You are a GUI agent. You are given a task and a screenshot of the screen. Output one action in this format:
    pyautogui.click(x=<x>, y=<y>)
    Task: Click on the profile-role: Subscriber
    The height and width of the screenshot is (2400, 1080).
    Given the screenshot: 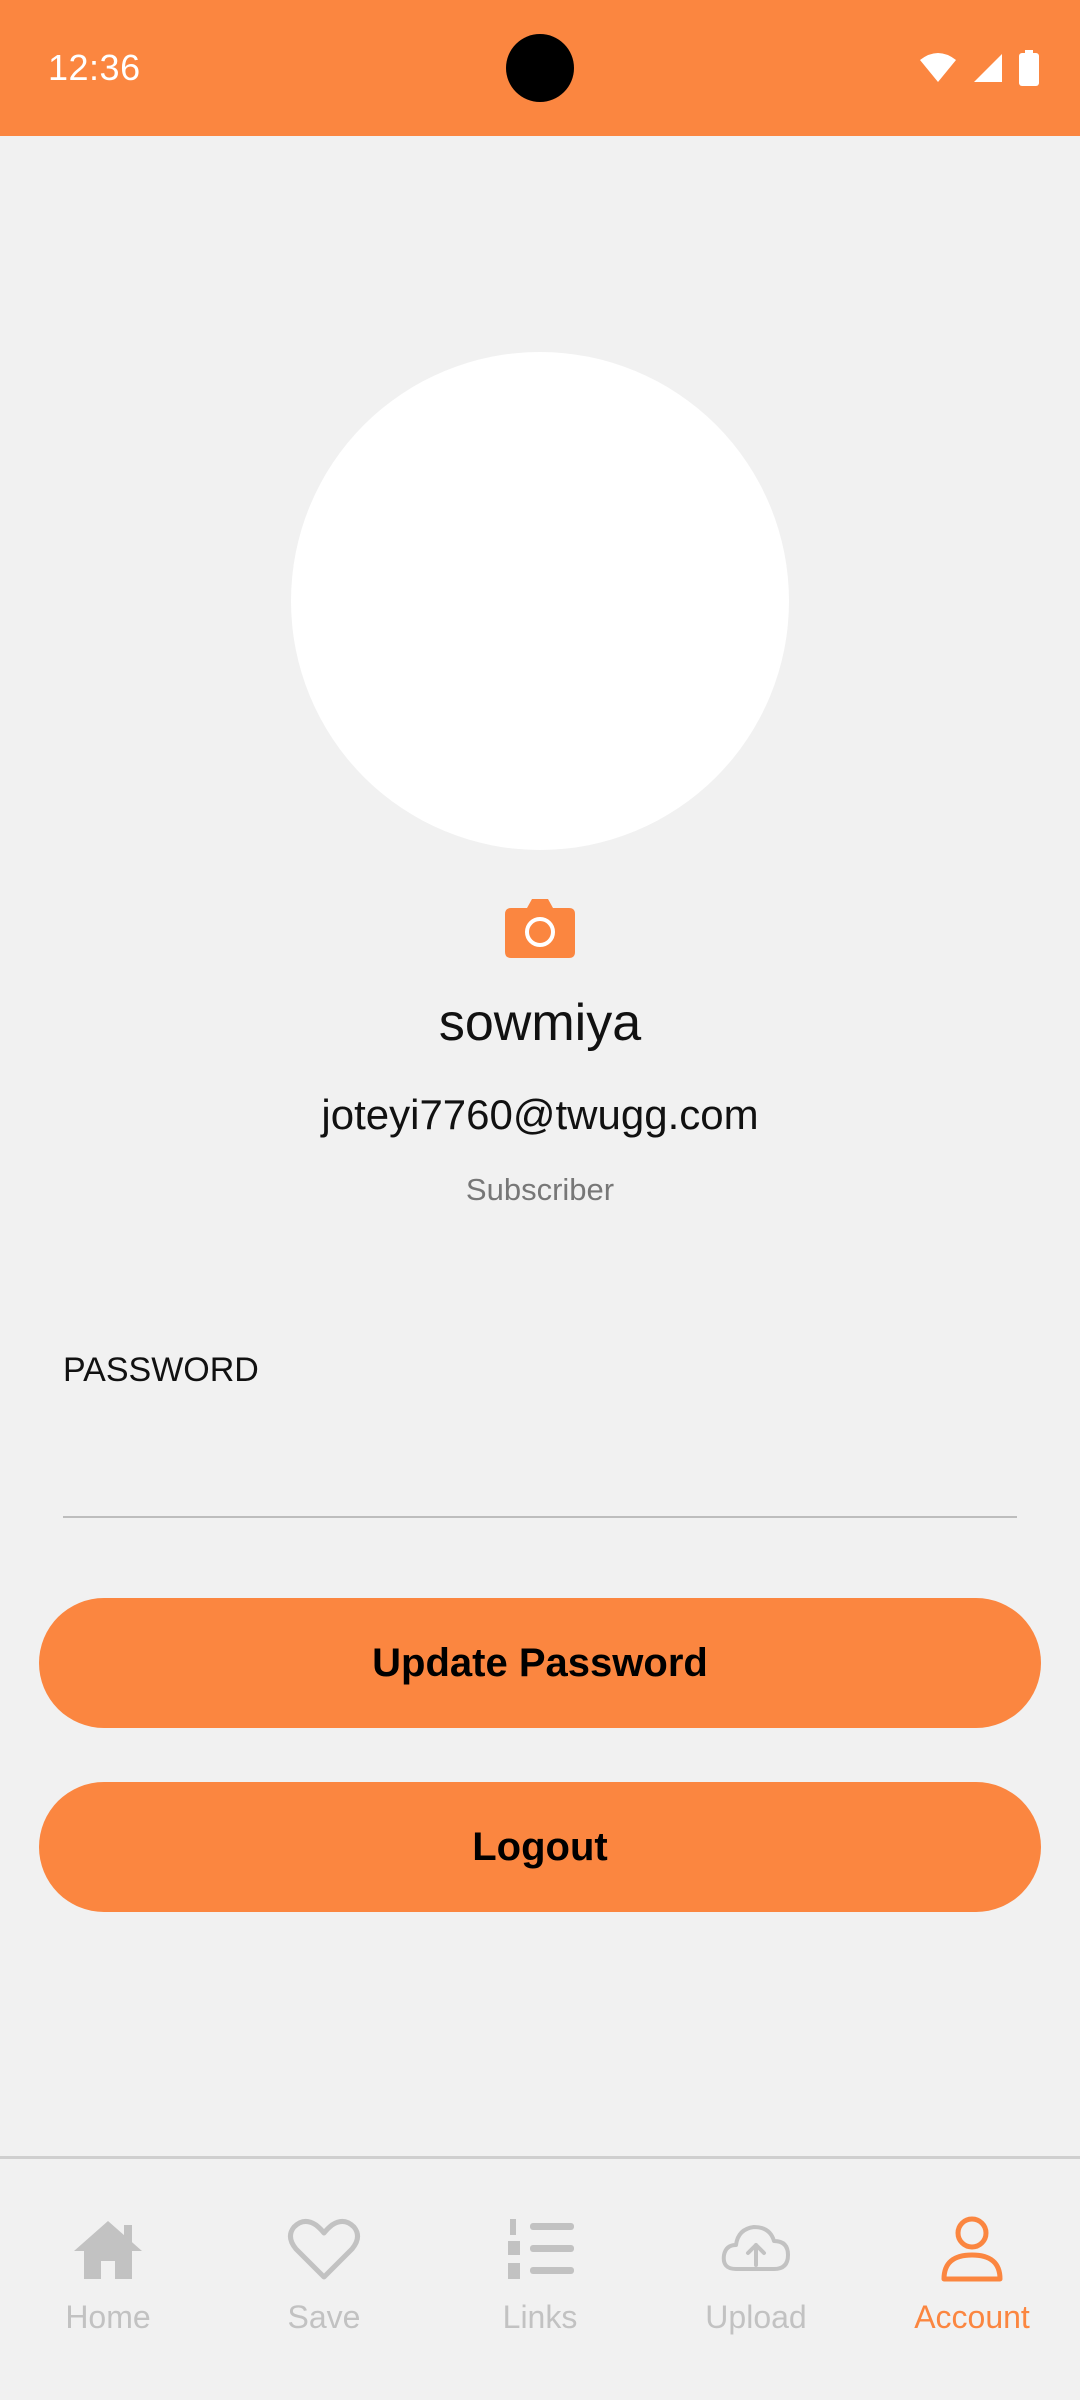 What is the action you would take?
    pyautogui.click(x=540, y=1189)
    